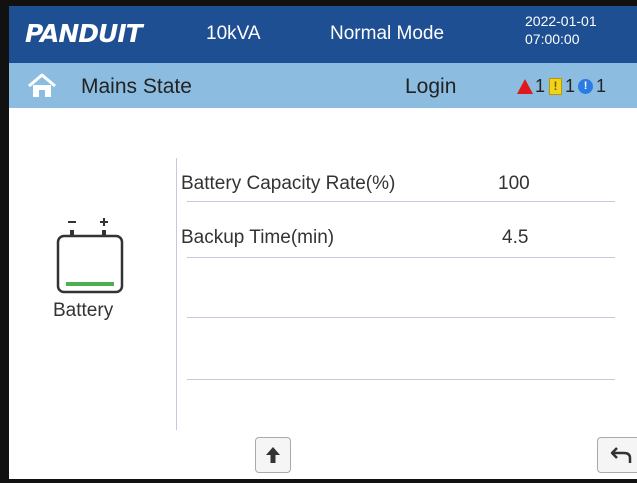 Image resolution: width=637 pixels, height=483 pixels. Describe the element at coordinates (515, 237) in the screenshot. I see `backup-time-value: 4.5` at that location.